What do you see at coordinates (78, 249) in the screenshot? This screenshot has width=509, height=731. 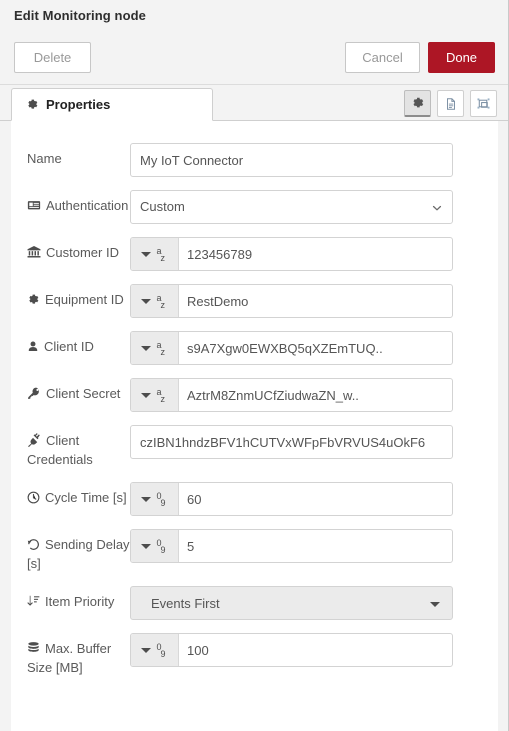 I see `label-customer_id: Customer ID` at bounding box center [78, 249].